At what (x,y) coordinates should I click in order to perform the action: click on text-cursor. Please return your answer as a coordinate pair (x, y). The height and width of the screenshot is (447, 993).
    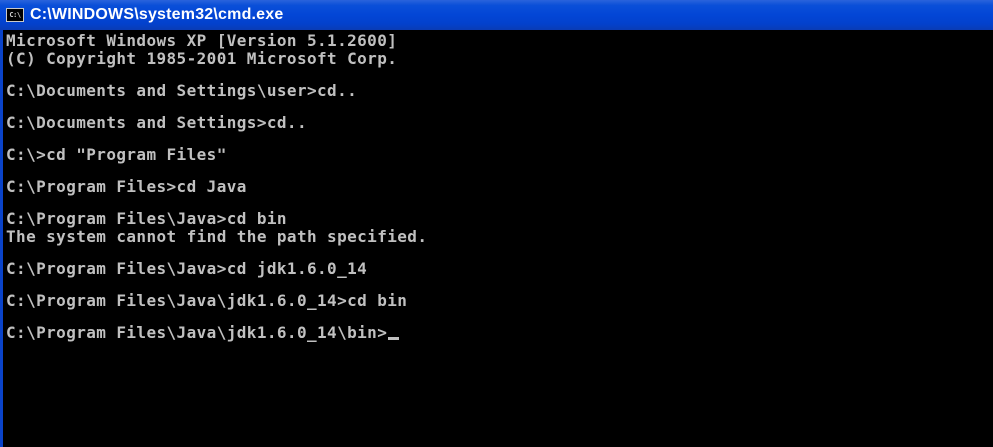
    Looking at the image, I should click on (394, 338).